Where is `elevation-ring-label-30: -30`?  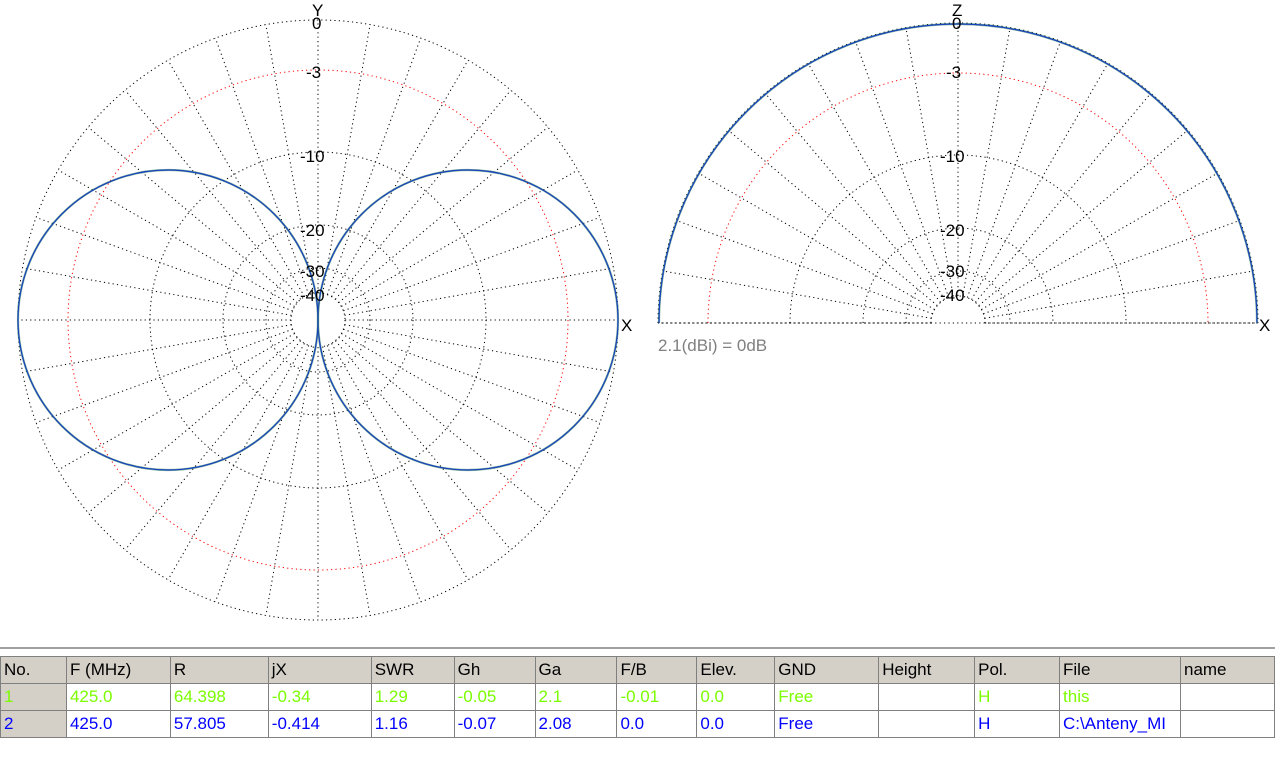 elevation-ring-label-30: -30 is located at coordinates (952, 271).